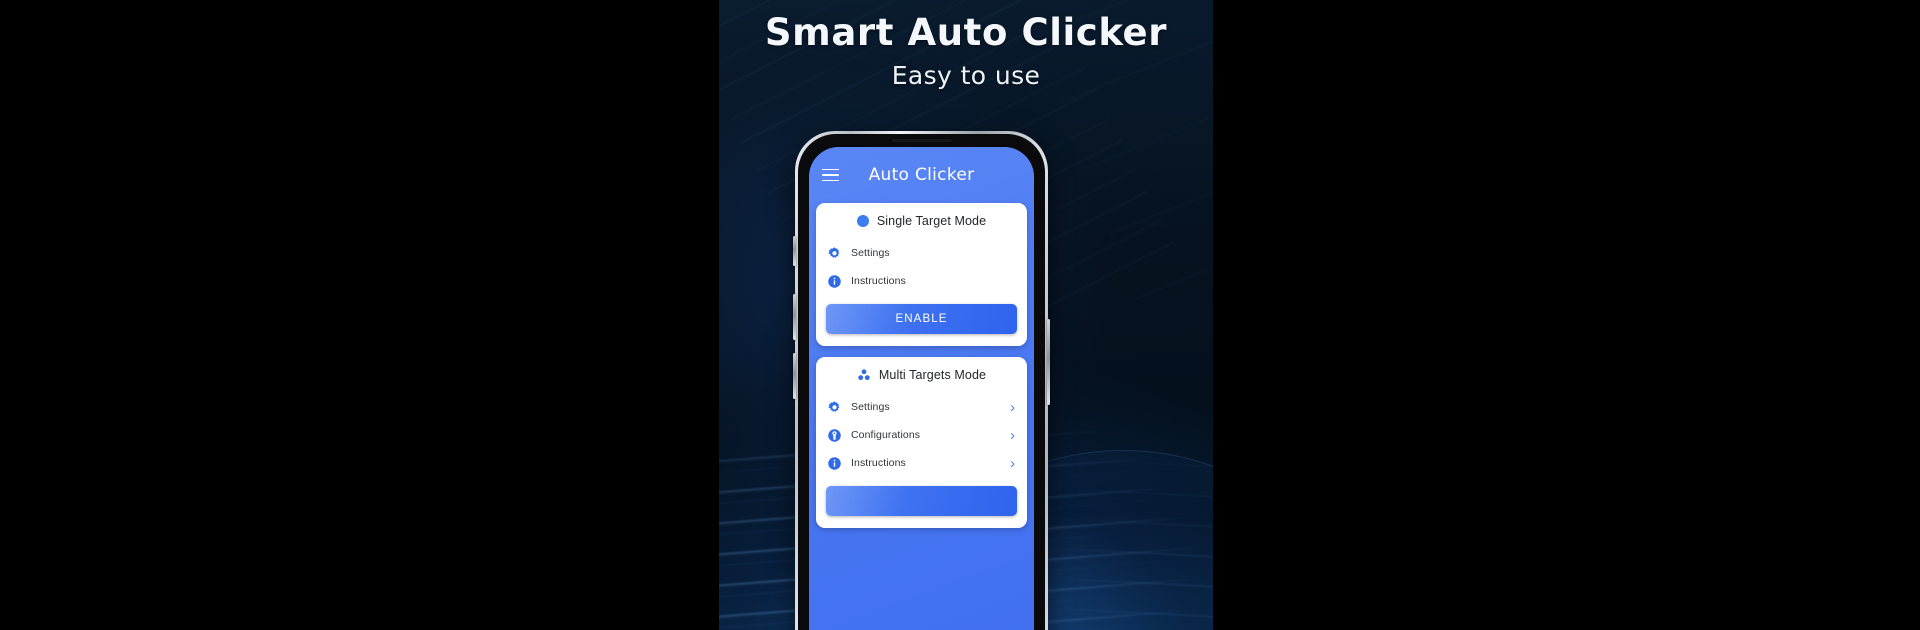  I want to click on card-multi-targets-mode-header: Multi Targets Mode, so click(921, 375).